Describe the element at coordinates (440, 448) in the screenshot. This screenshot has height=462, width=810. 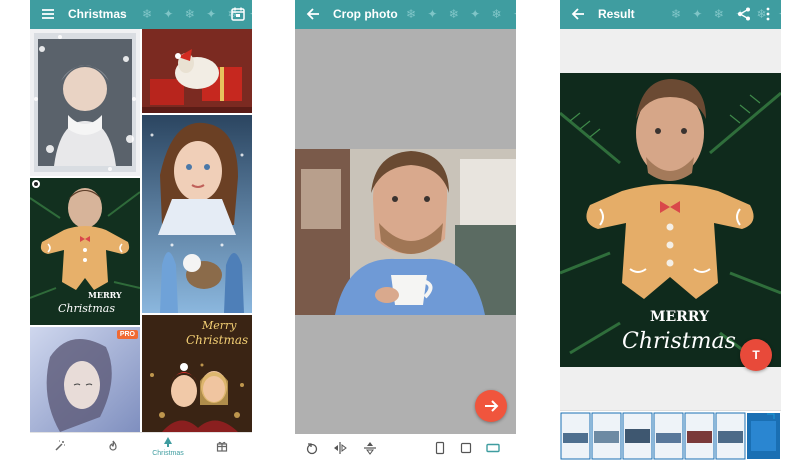
I see `aspect-portrait-icon` at that location.